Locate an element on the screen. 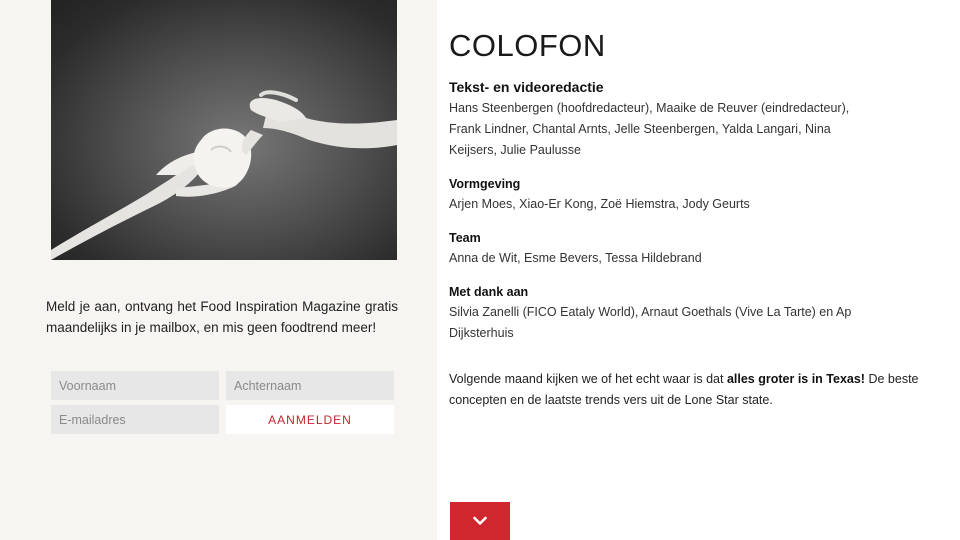 The width and height of the screenshot is (960, 540). subscribe-button: AANMELDEN is located at coordinates (310, 419).